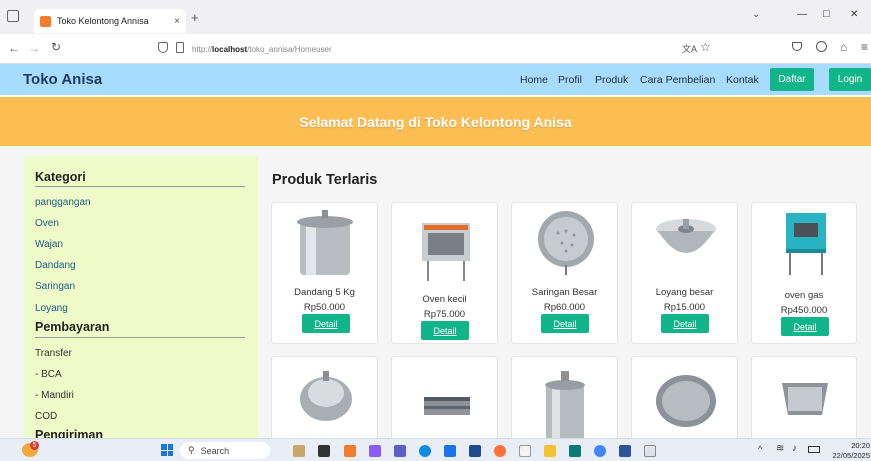  I want to click on chrome-icon, so click(600, 451).